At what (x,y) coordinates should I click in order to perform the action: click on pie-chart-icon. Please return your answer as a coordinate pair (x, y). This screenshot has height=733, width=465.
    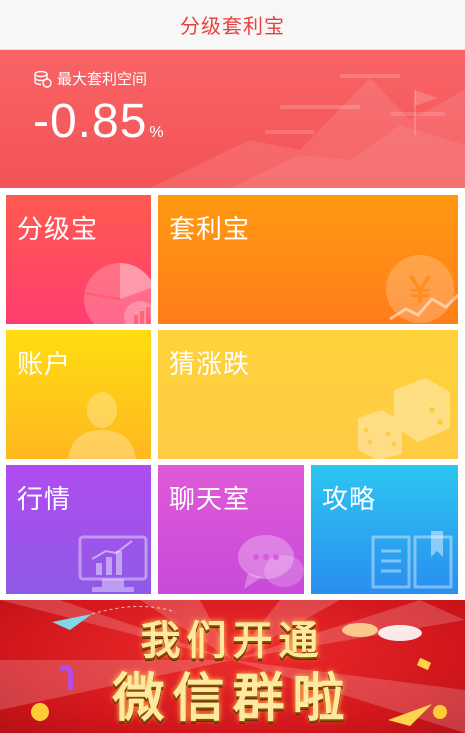
    Looking at the image, I should click on (117, 293).